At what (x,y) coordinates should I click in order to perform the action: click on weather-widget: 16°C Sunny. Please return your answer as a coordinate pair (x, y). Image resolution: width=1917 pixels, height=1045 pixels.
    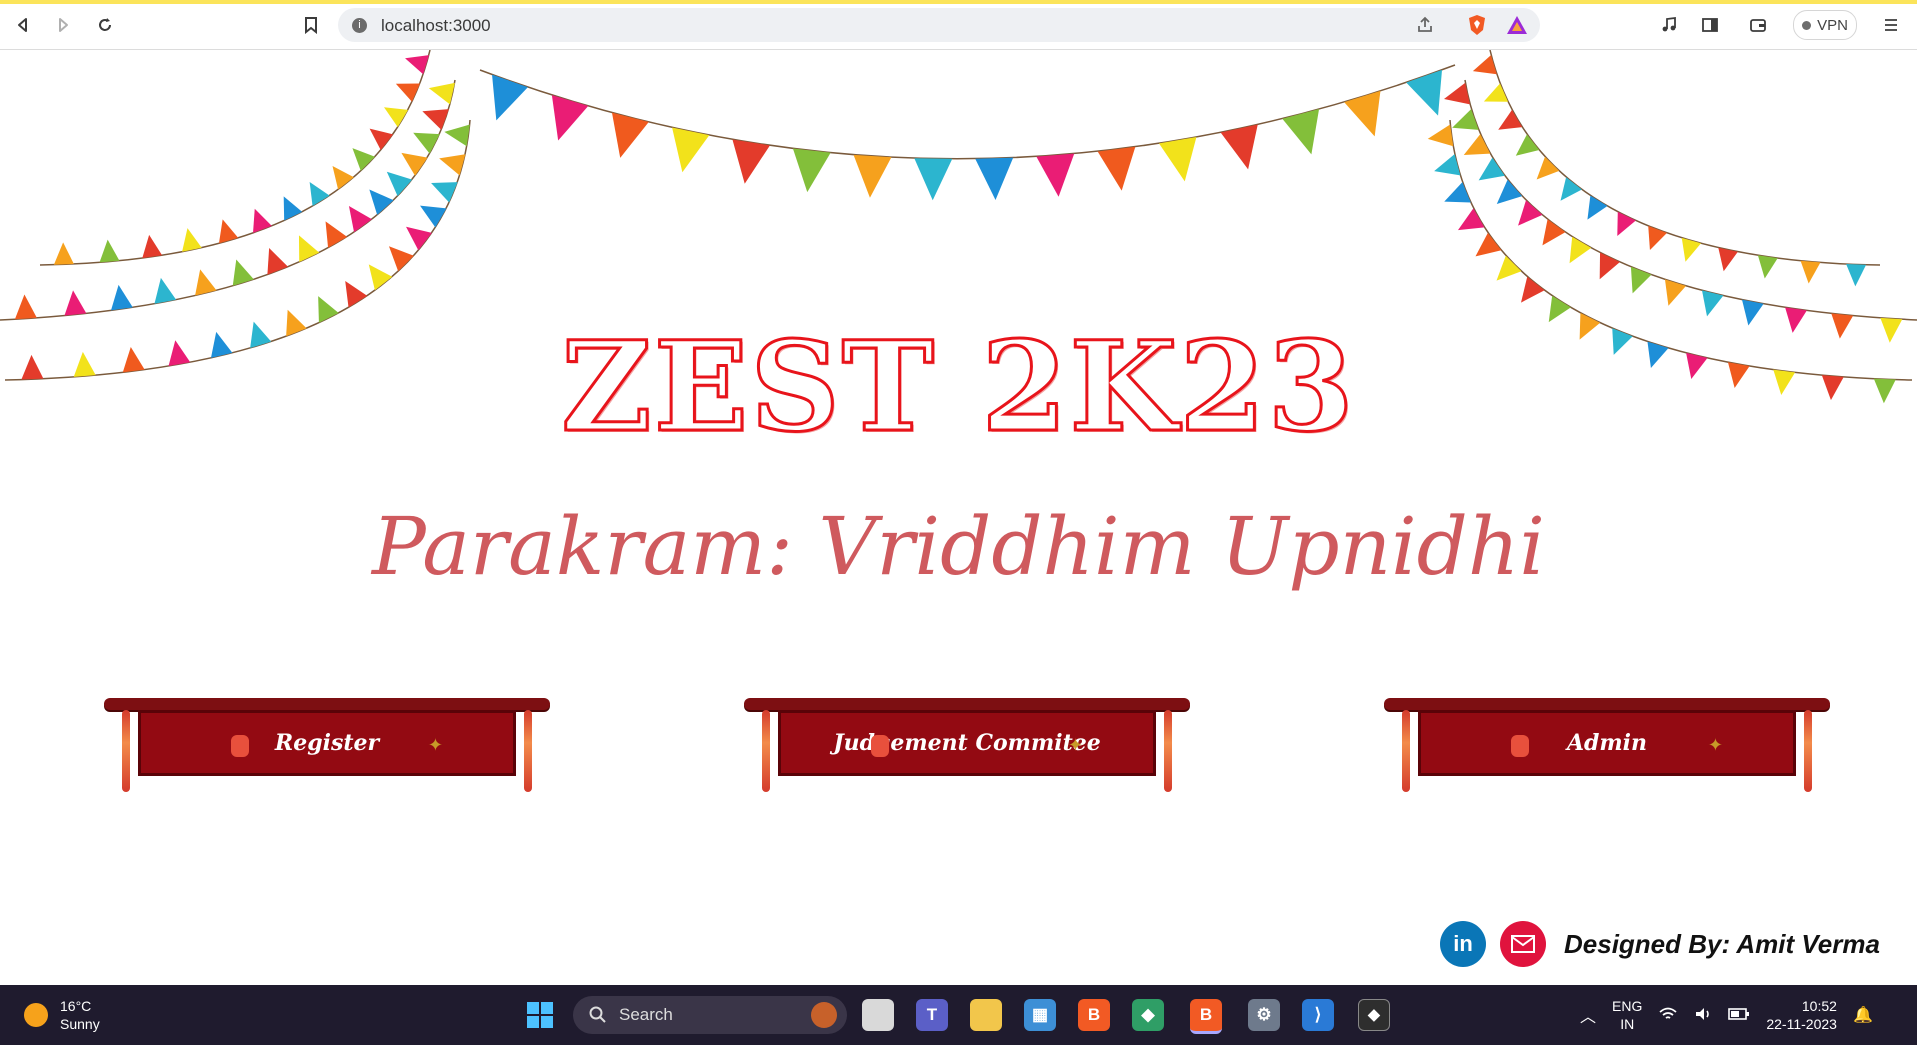
    Looking at the image, I should click on (62, 1015).